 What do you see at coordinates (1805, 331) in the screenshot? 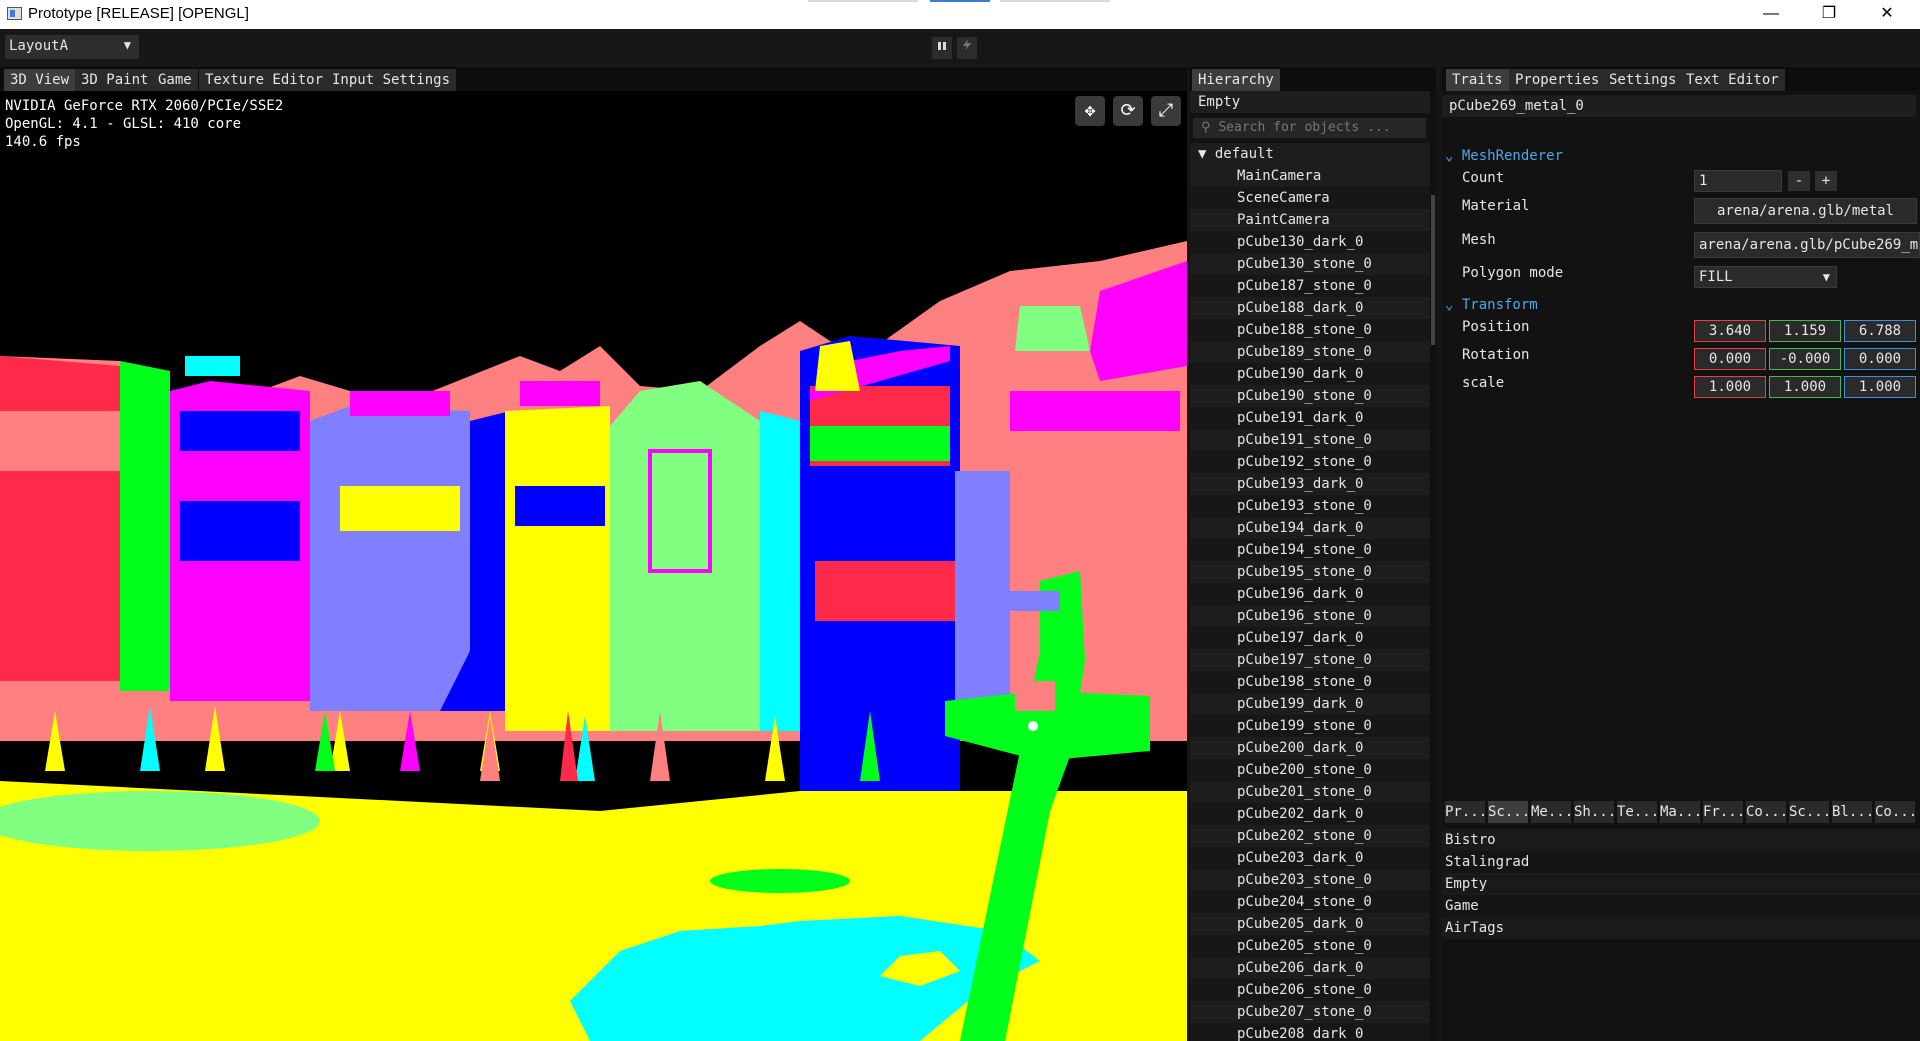
I see `position-y: 1.159` at bounding box center [1805, 331].